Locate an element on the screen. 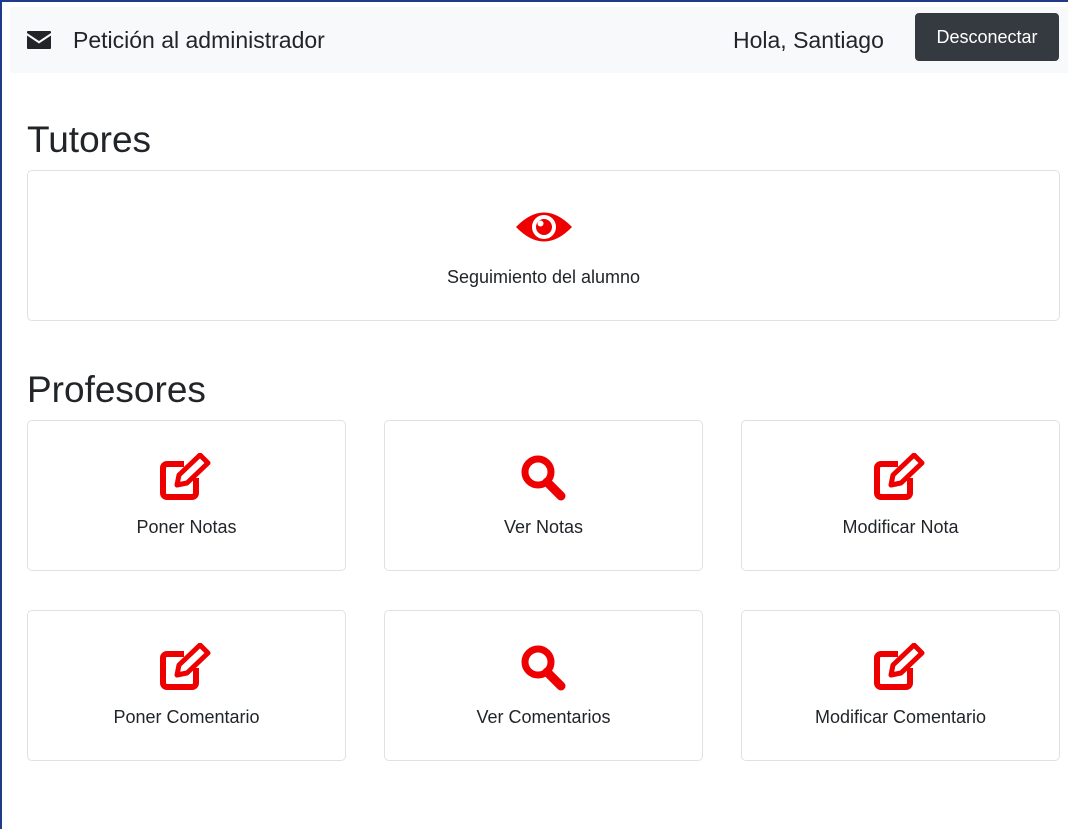 The width and height of the screenshot is (1068, 829). card-poner-notas: Poner Notas is located at coordinates (186, 495).